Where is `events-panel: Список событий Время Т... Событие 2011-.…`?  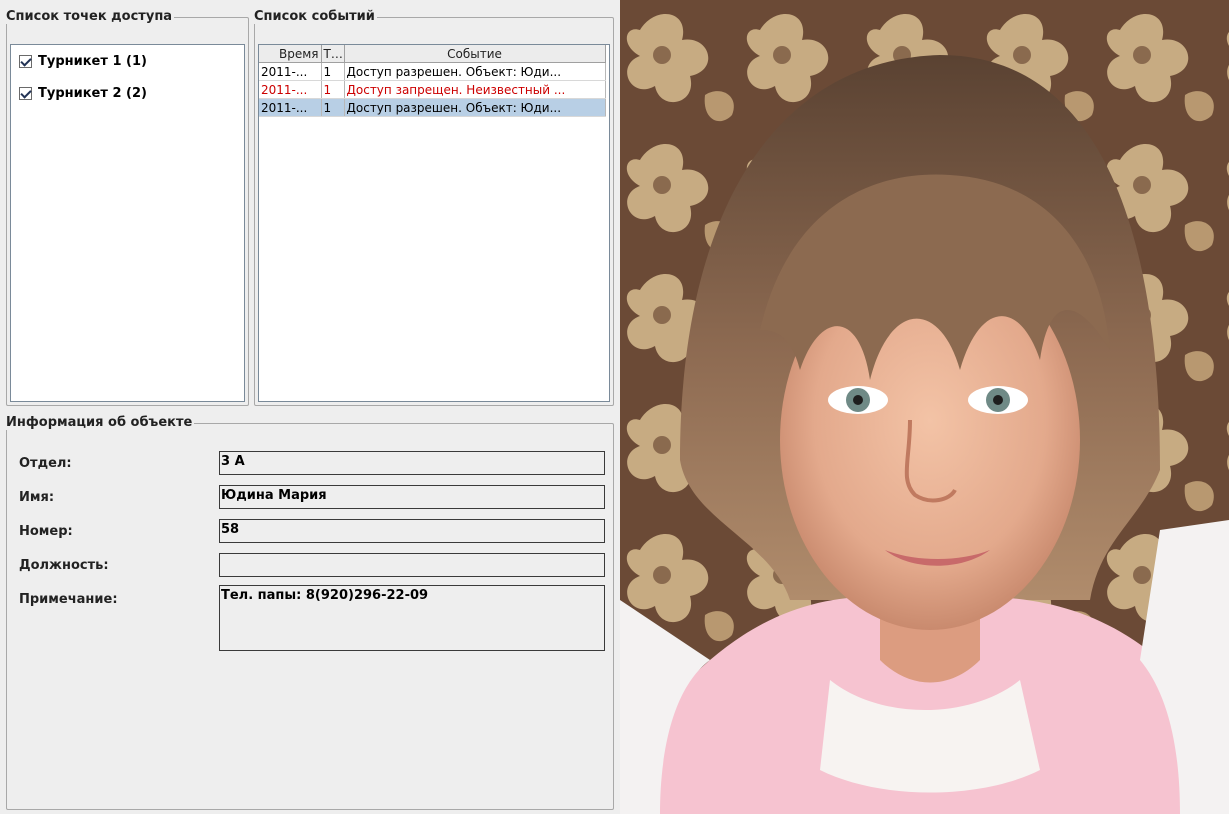 events-panel: Список событий Время Т... Событие 2011-.… is located at coordinates (434, 208).